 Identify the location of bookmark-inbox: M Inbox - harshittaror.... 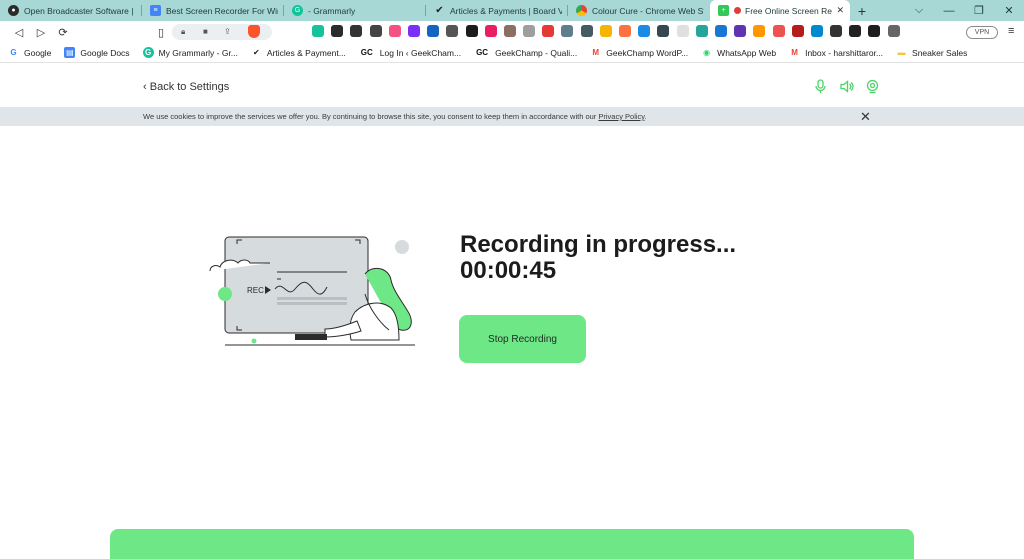
(836, 52).